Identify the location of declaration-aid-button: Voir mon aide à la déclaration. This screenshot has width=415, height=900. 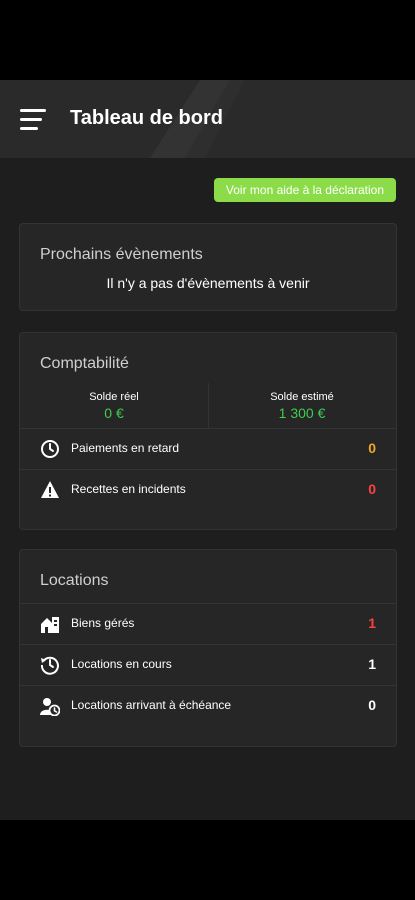
(304, 190).